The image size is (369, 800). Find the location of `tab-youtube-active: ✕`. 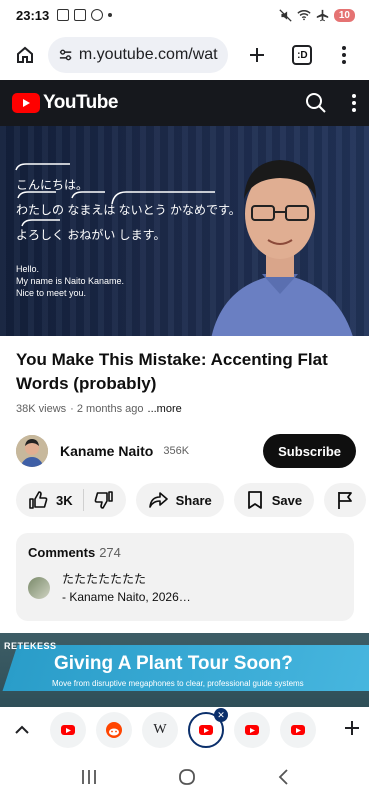

tab-youtube-active: ✕ is located at coordinates (208, 728).